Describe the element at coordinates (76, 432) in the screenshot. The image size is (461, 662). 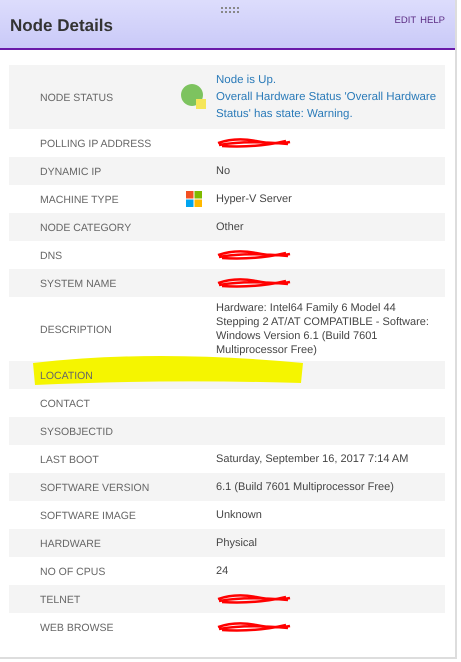
I see `field-label: SYSOBJECTID` at that location.